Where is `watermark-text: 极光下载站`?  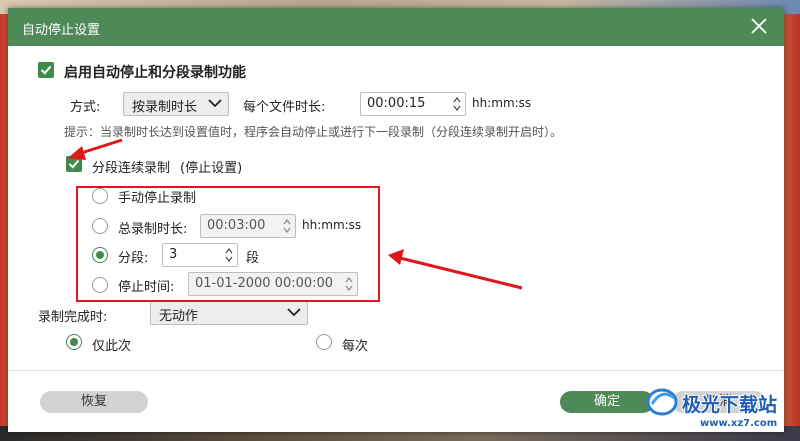
watermark-text: 极光下载站 is located at coordinates (729, 405).